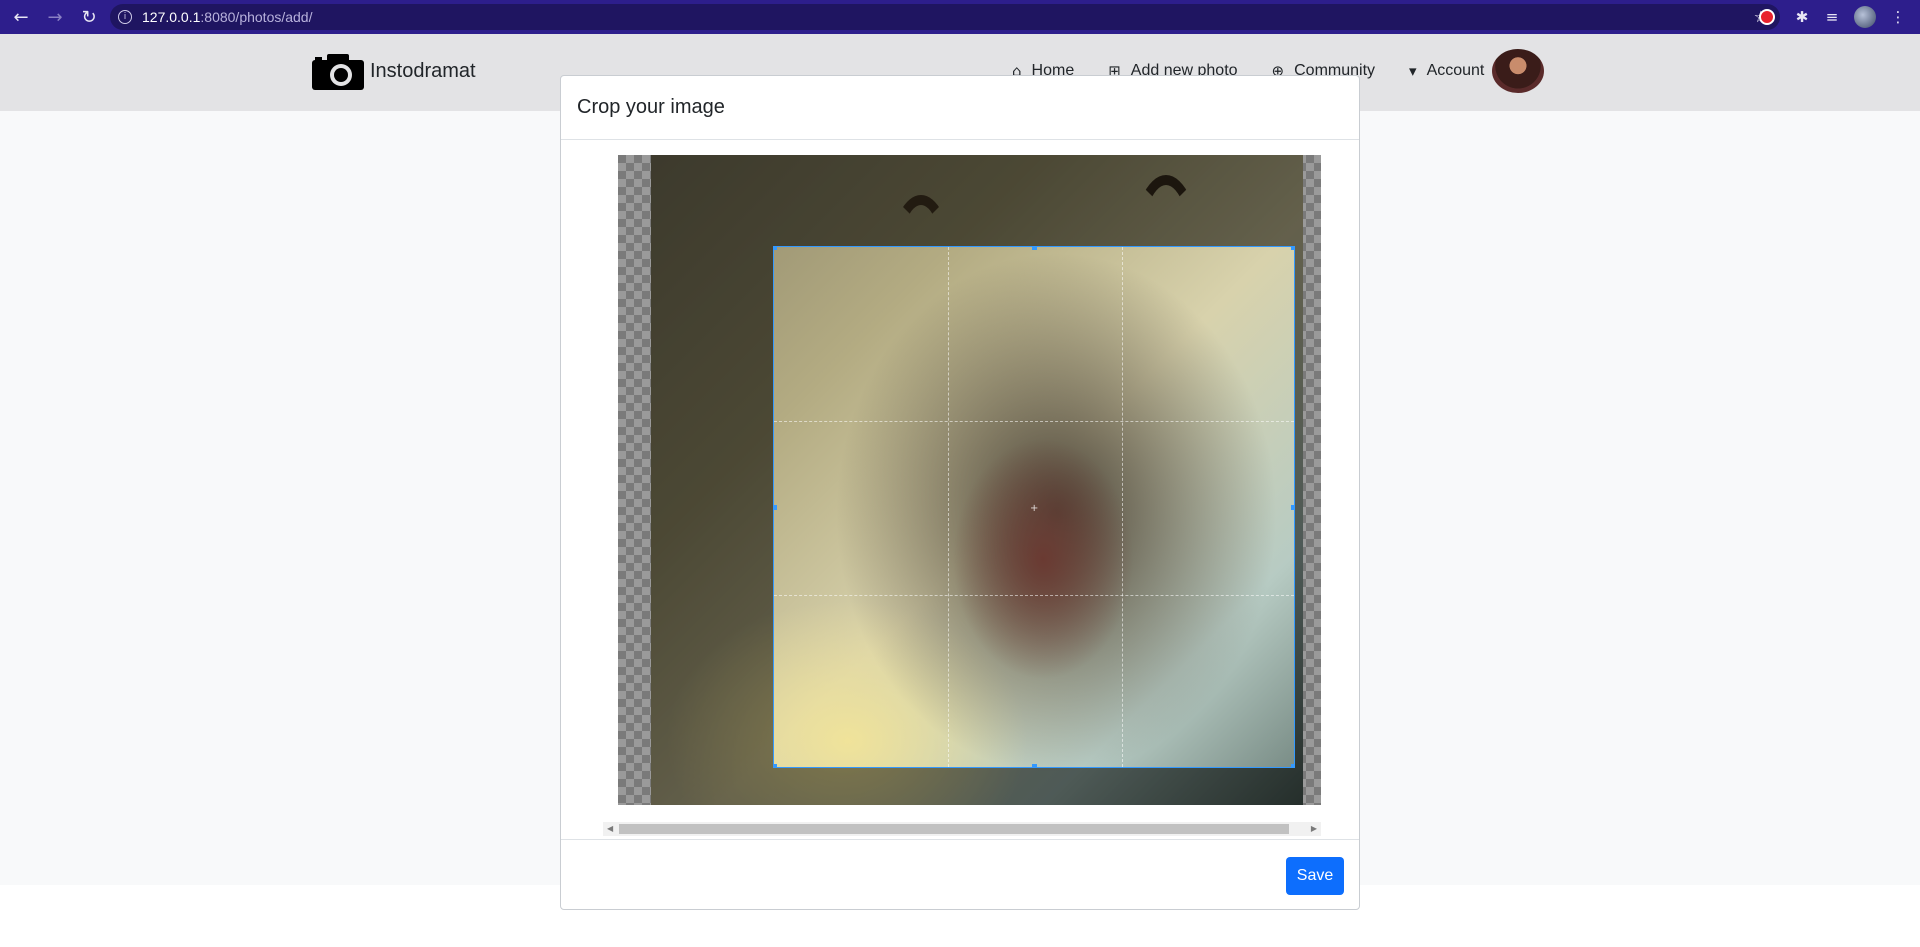  Describe the element at coordinates (1034, 765) in the screenshot. I see `crop-handle-s` at that location.